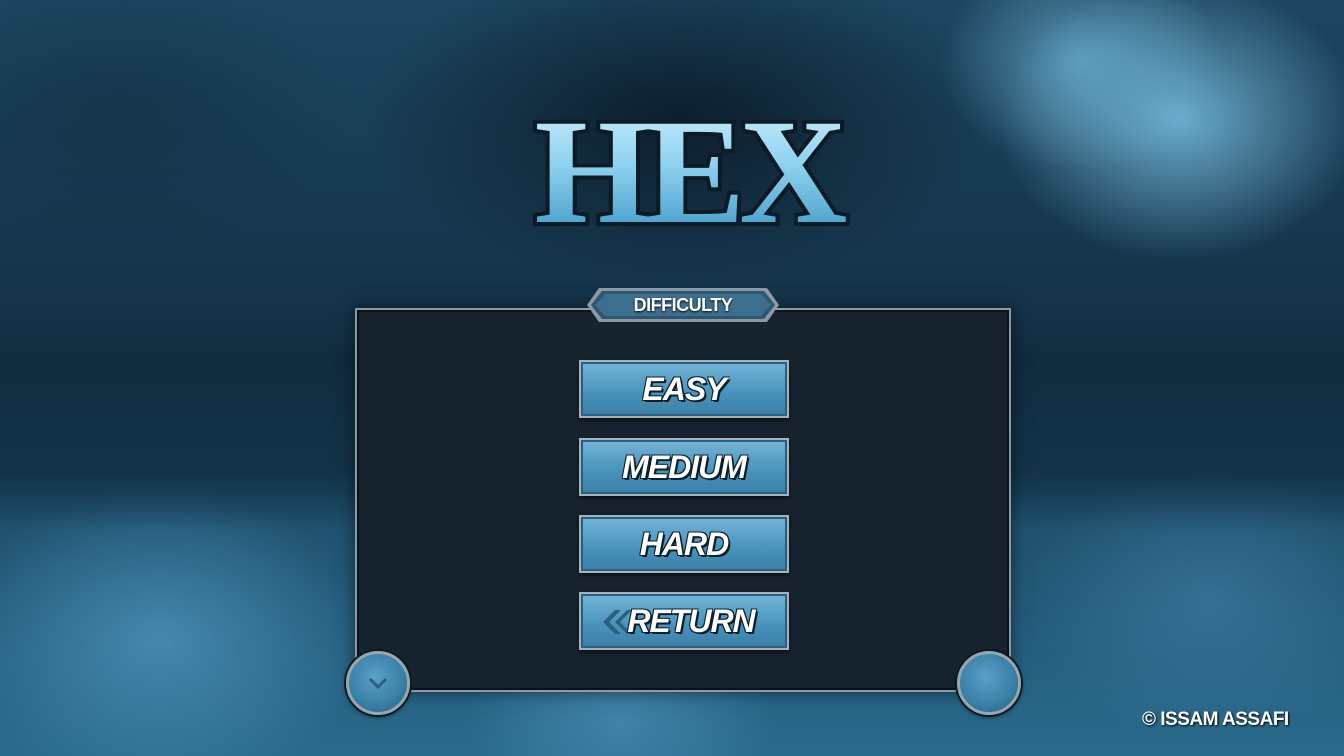 This screenshot has width=1344, height=756. I want to click on panel-title-plate: DIFFICULTY, so click(683, 305).